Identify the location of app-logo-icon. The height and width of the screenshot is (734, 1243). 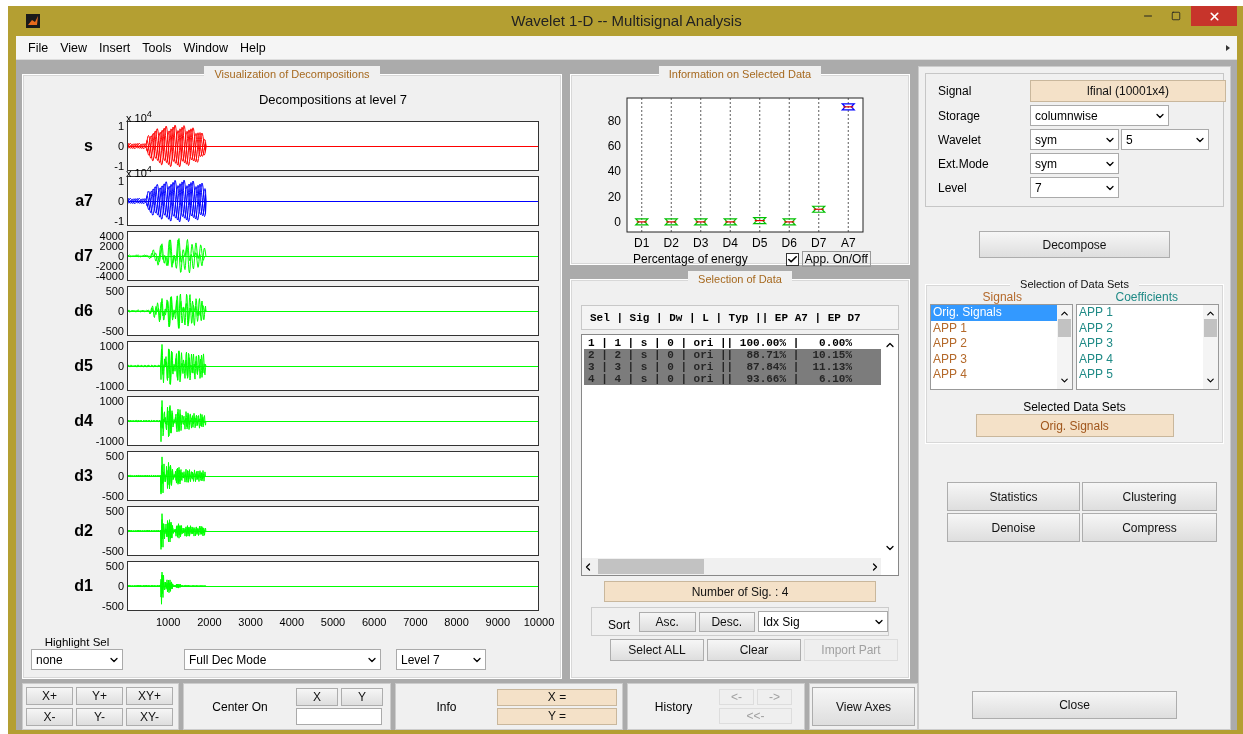
(33, 21).